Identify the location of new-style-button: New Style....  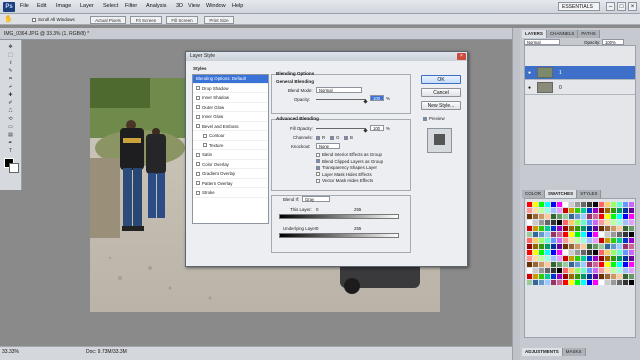
(441, 105).